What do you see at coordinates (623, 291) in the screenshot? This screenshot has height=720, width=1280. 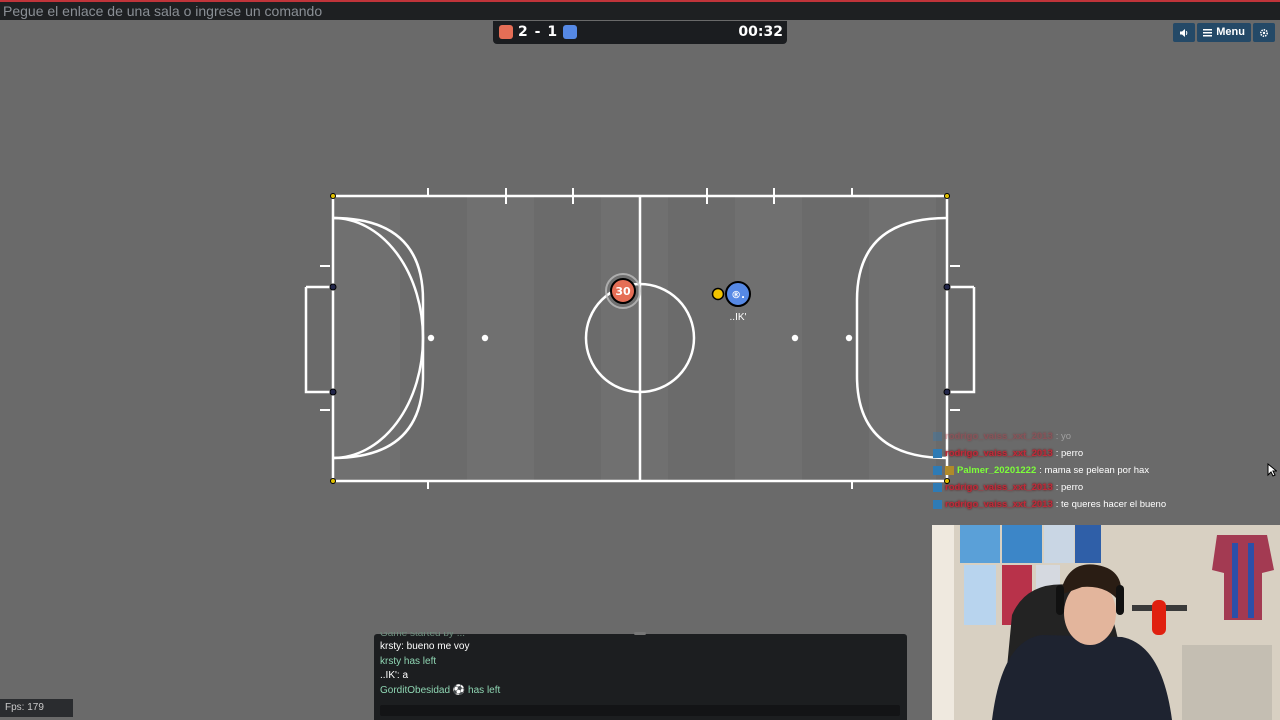 I see `red-player-avatar: 30` at bounding box center [623, 291].